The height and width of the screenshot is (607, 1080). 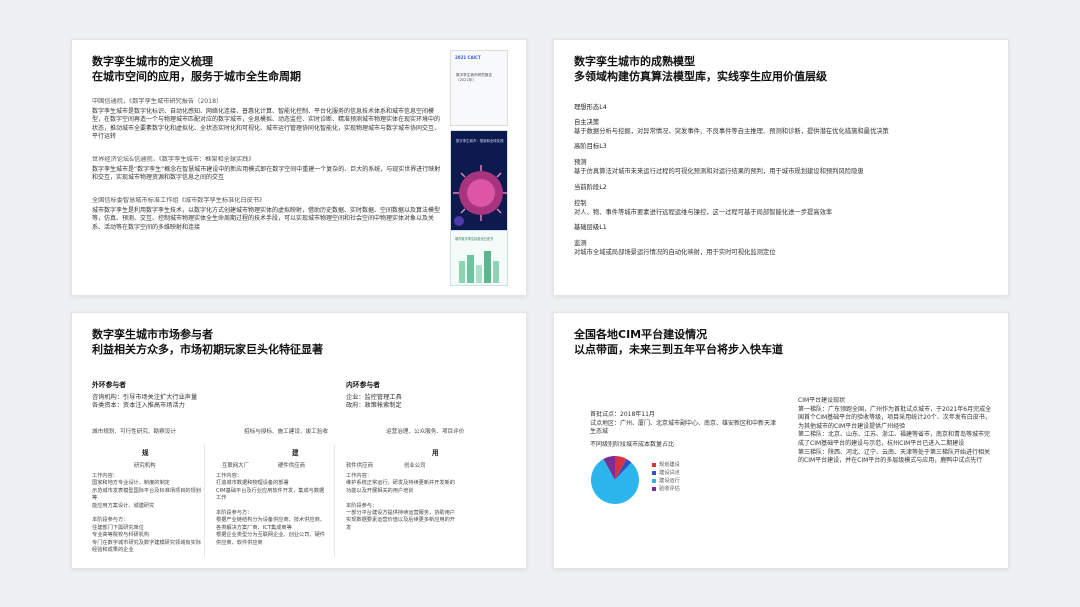 I want to click on chart-caption: 不同级别阶段城市成本数量占比, so click(x=632, y=444).